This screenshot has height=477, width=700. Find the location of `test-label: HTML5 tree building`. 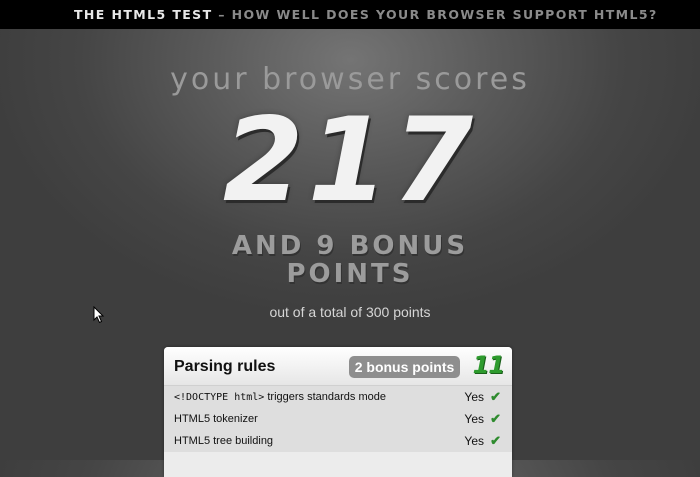

test-label: HTML5 tree building is located at coordinates (224, 441).